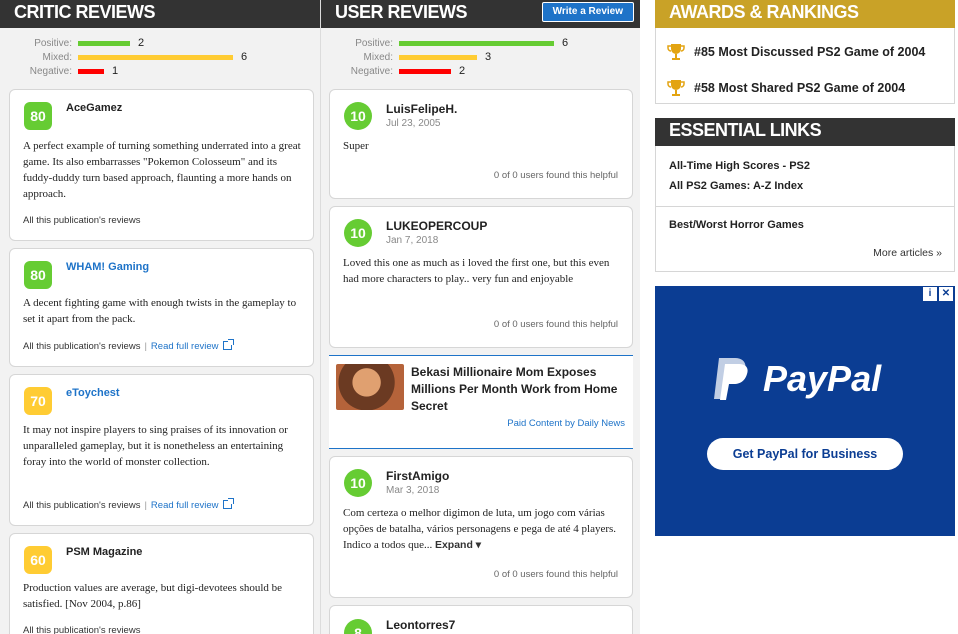  I want to click on user-positive-row: Positive: 6, so click(480, 43).